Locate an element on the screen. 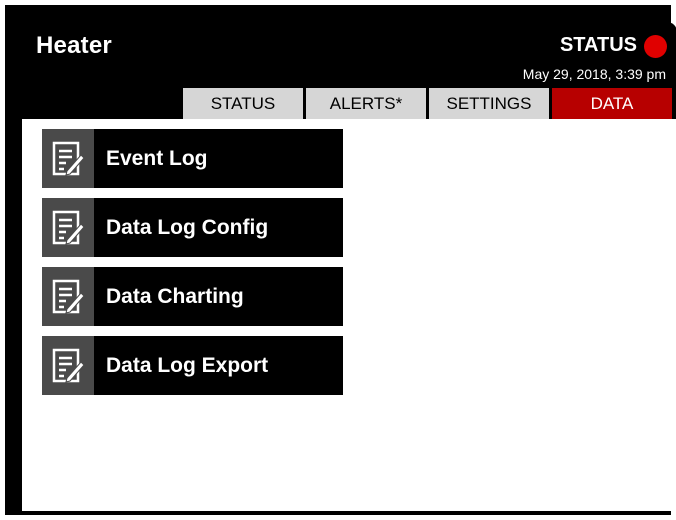 The height and width of the screenshot is (520, 676). page-title: Heater is located at coordinates (74, 45).